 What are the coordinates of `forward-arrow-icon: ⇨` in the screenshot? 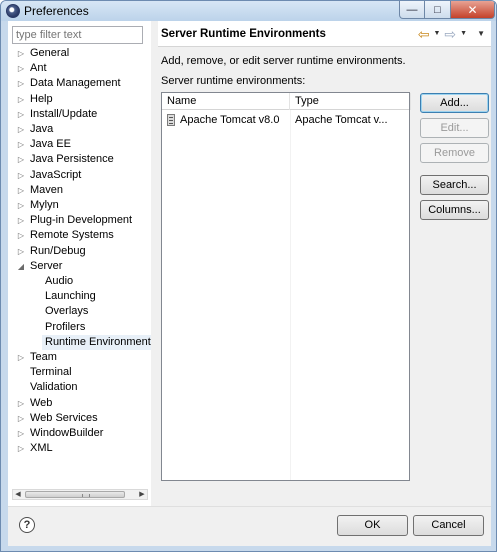 It's located at (450, 34).